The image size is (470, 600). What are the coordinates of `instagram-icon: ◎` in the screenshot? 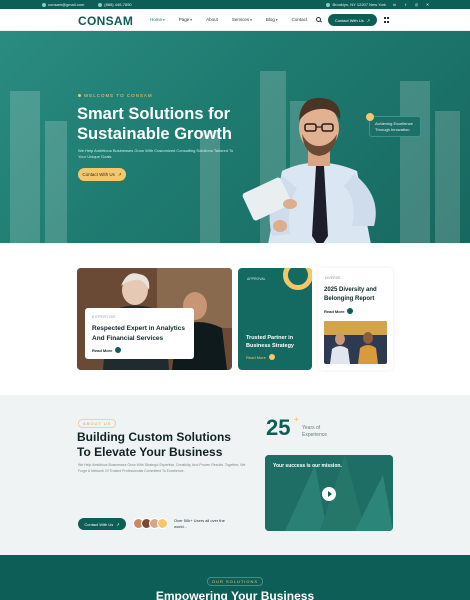 It's located at (416, 4).